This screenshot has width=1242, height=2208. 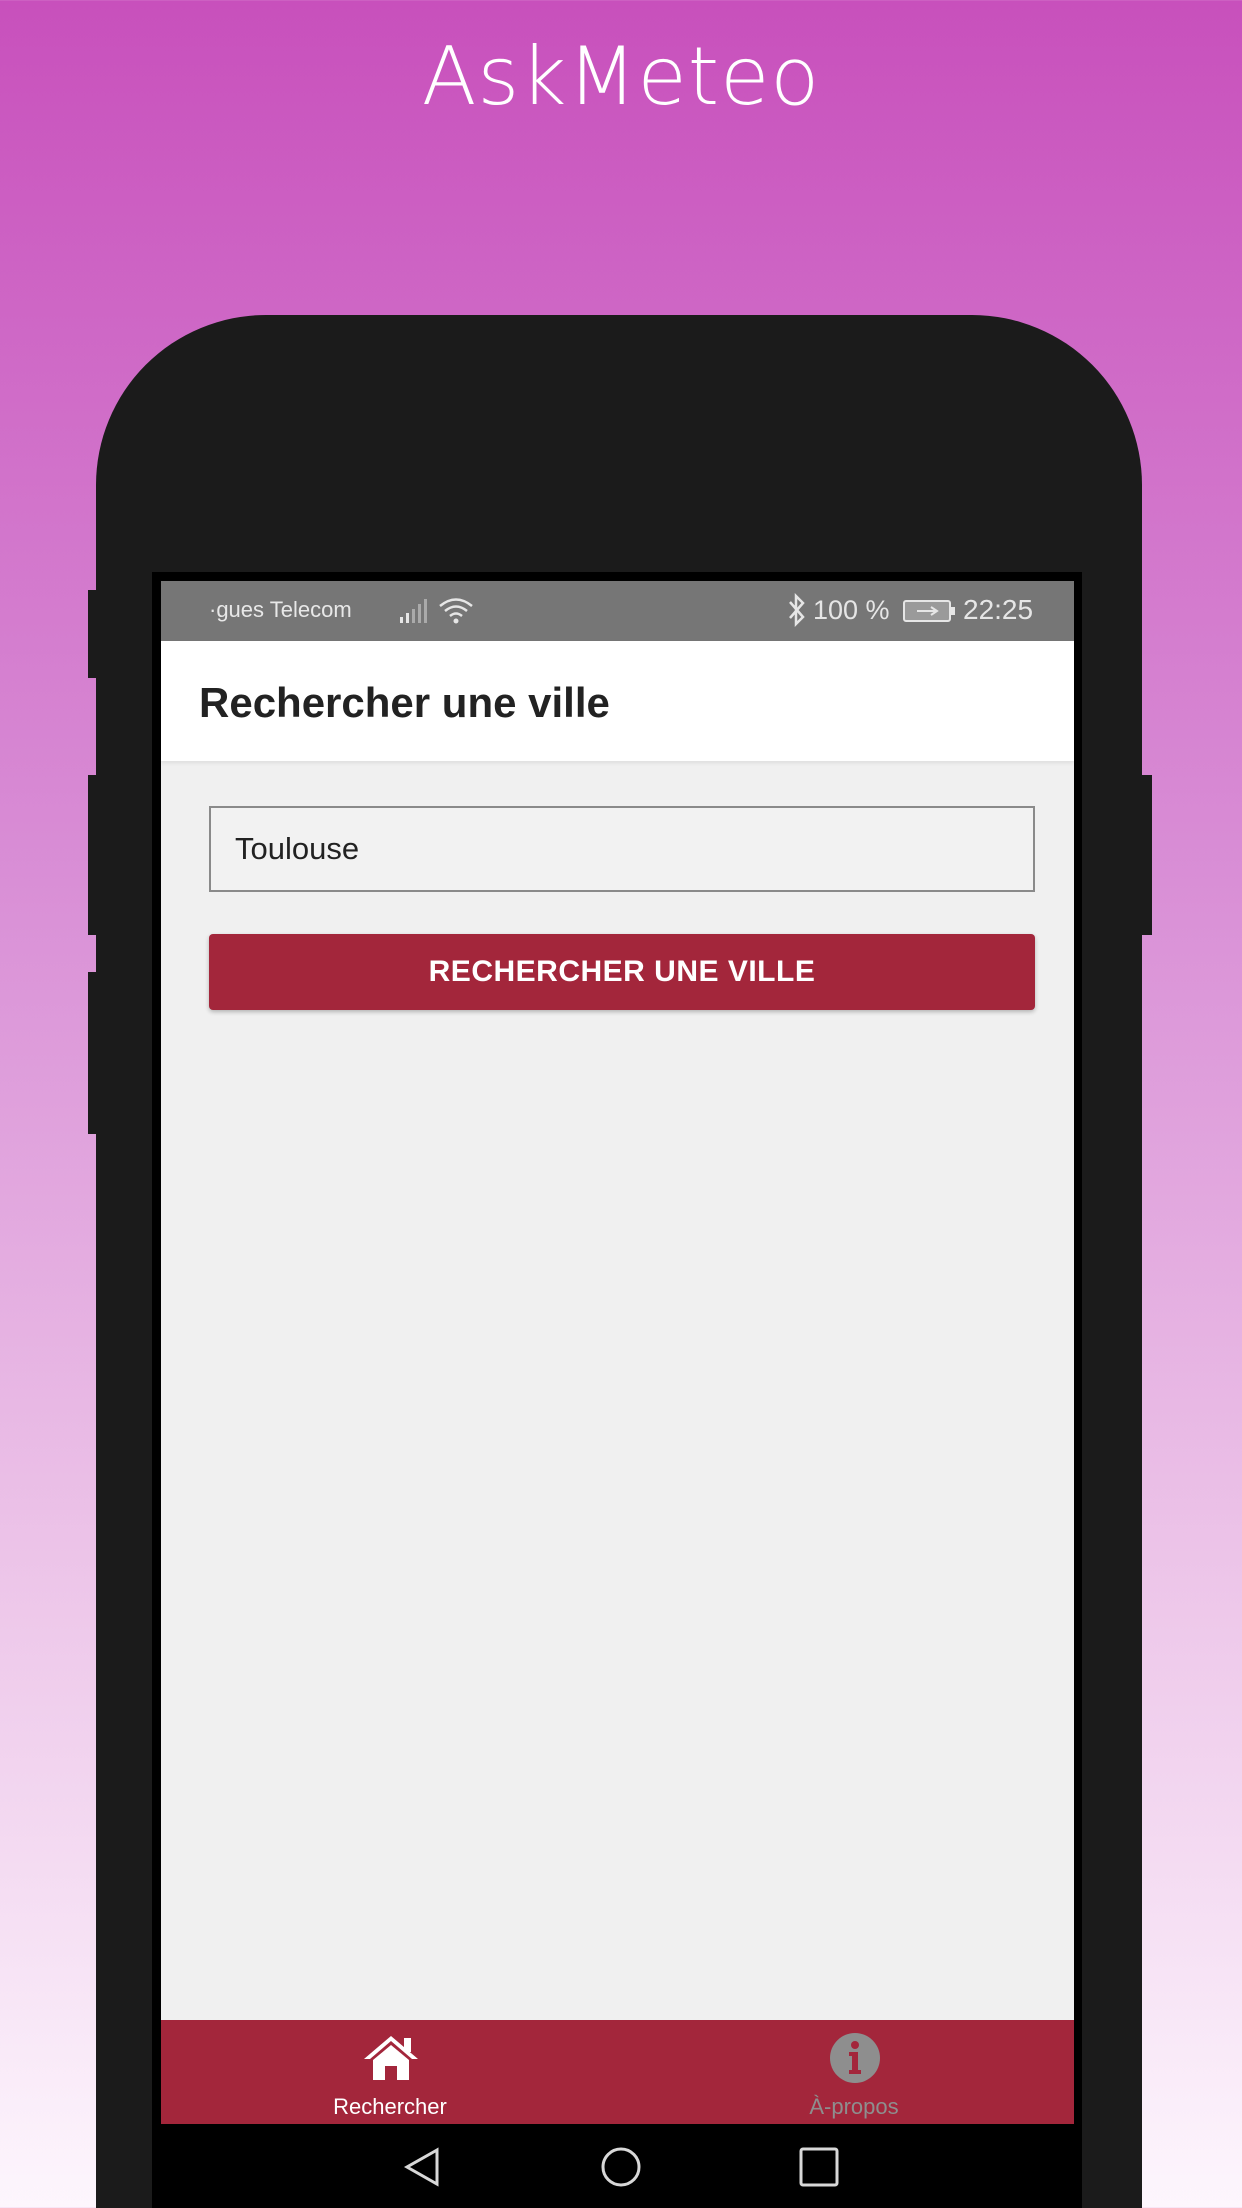 I want to click on status-clock: 22:25, so click(x=998, y=609).